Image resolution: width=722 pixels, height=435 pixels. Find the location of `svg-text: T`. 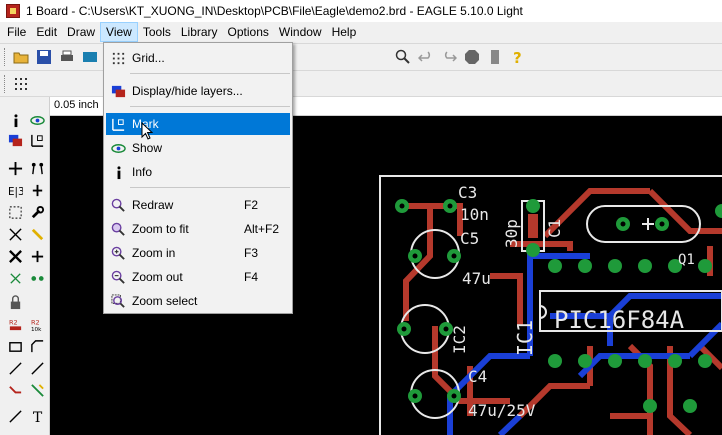

svg-text: T is located at coordinates (37, 417).